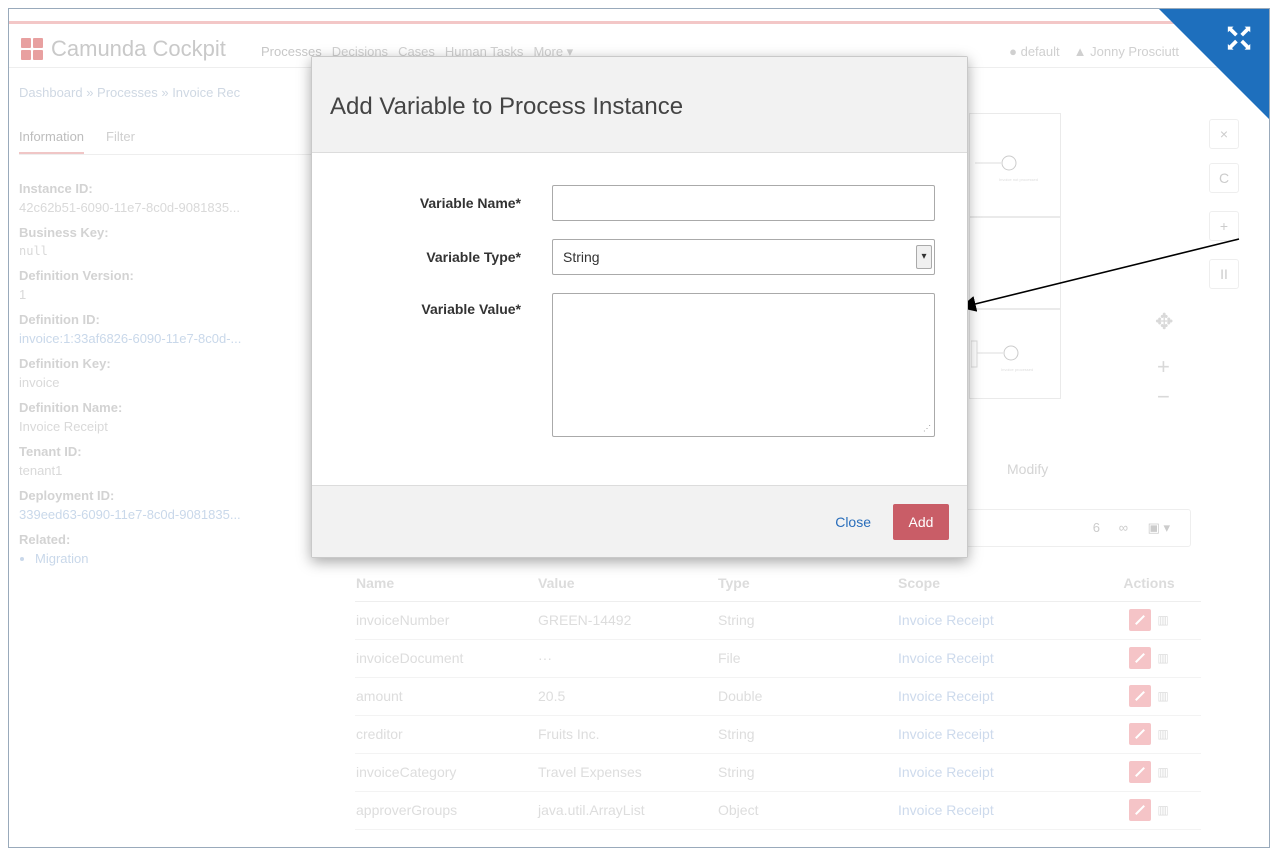 Image resolution: width=1278 pixels, height=856 pixels. What do you see at coordinates (52, 142) in the screenshot?
I see `tab-information: Information` at bounding box center [52, 142].